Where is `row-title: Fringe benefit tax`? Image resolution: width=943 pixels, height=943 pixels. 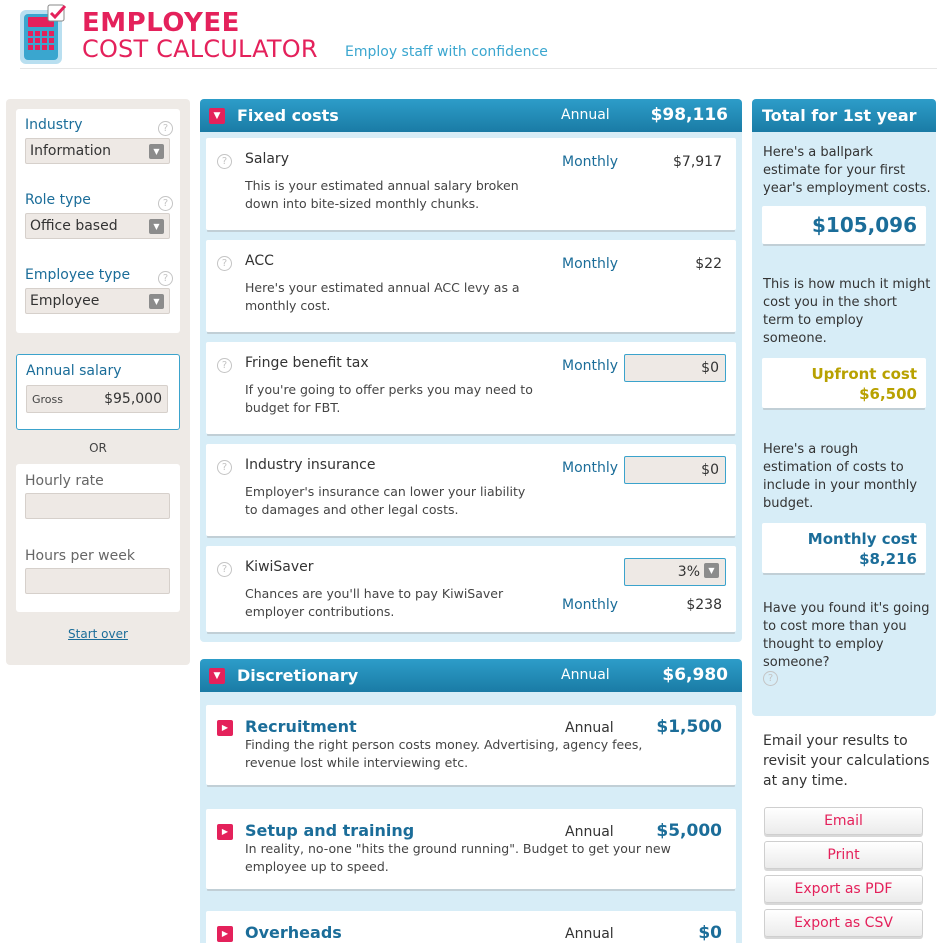
row-title: Fringe benefit tax is located at coordinates (307, 363).